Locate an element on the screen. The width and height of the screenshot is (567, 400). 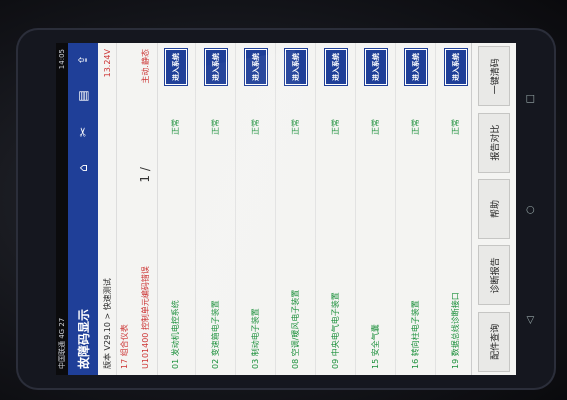
version-text: 版本 V29.10 > 快速测试 is located at coordinates (107, 323).